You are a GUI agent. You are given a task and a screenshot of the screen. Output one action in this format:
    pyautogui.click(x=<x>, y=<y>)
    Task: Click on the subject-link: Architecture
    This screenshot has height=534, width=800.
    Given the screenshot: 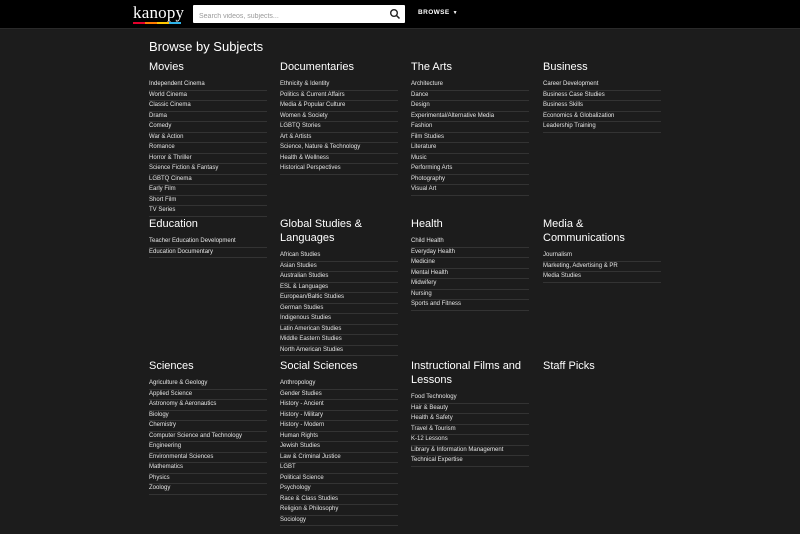 What is the action you would take?
    pyautogui.click(x=470, y=85)
    